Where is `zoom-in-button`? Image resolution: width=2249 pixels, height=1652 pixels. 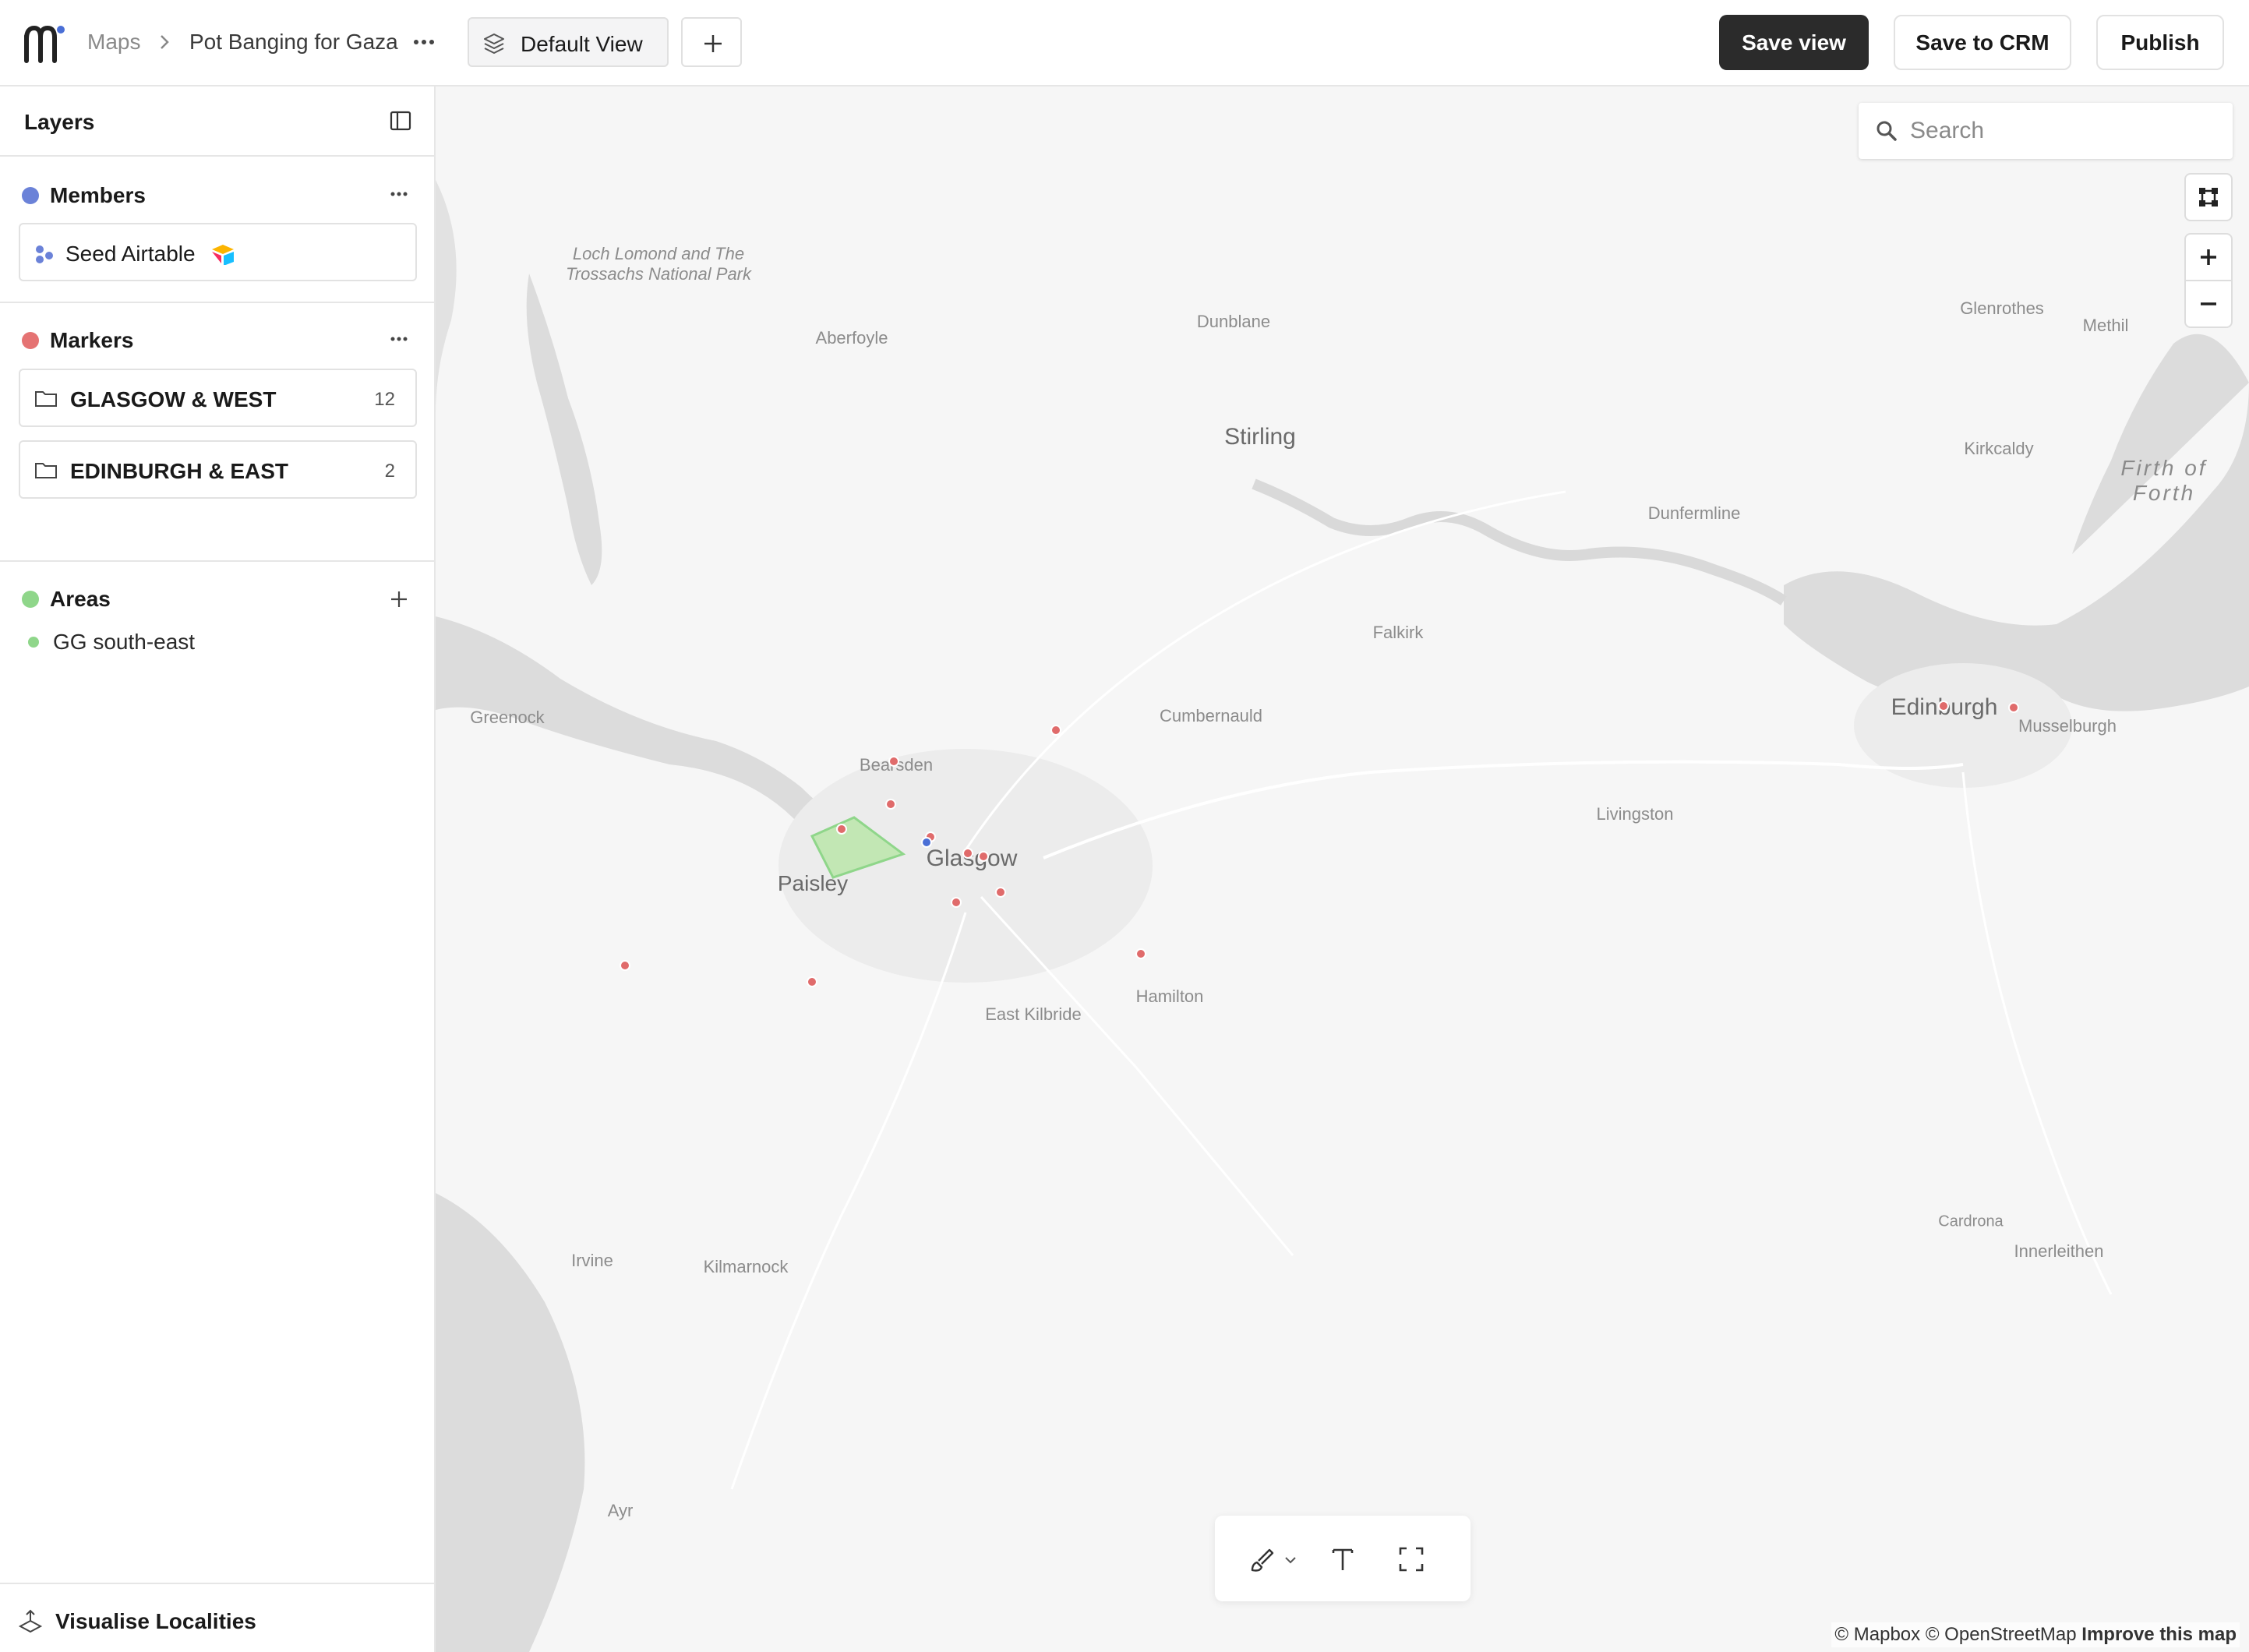
zoom-in-button is located at coordinates (2208, 258).